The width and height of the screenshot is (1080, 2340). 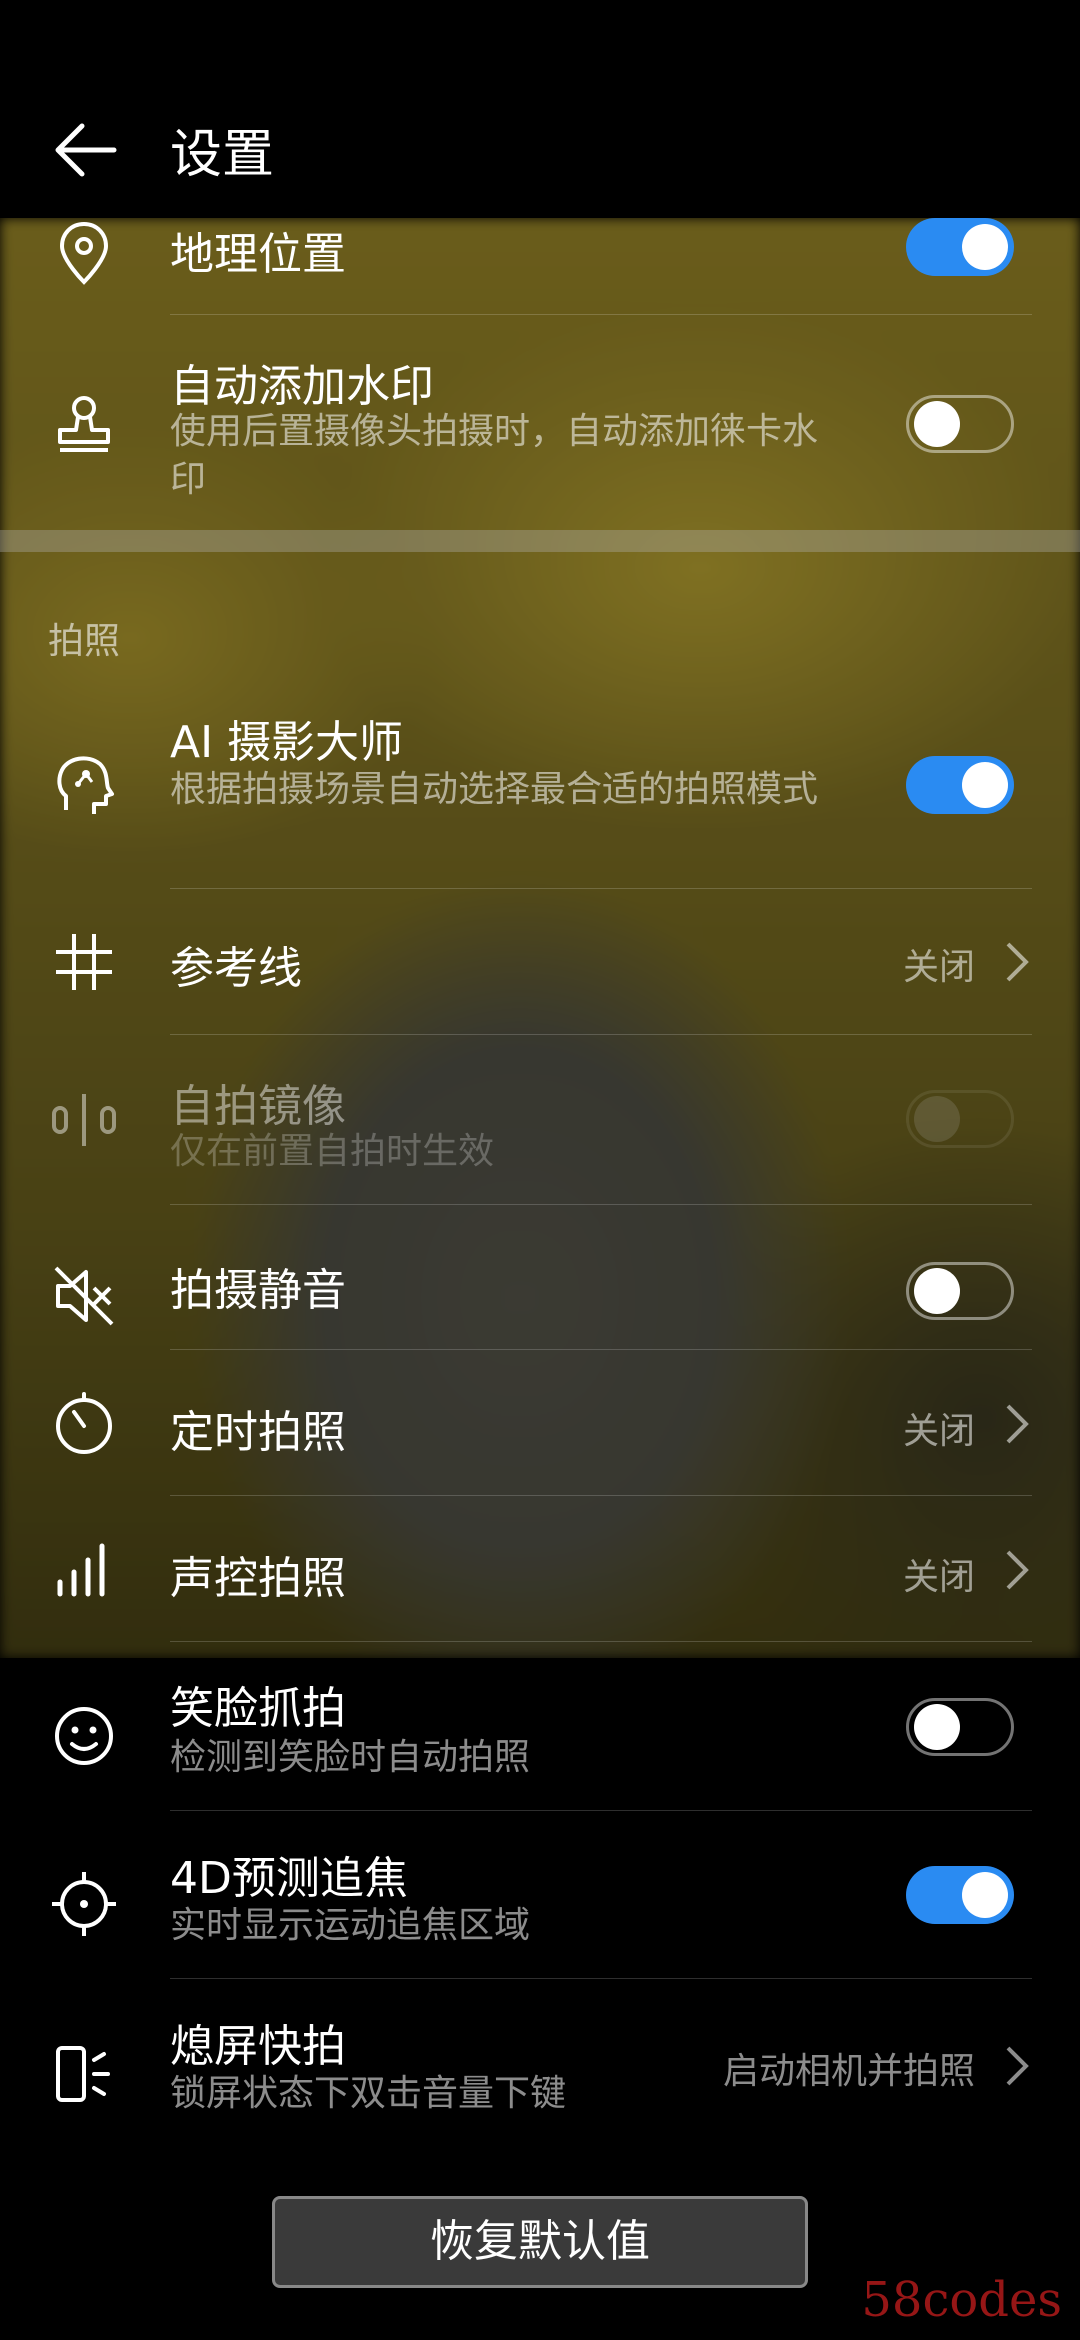 I want to click on app-header: 设置, so click(x=540, y=109).